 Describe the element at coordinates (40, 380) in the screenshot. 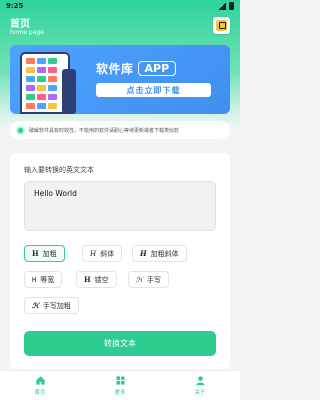

I see `home-icon` at that location.